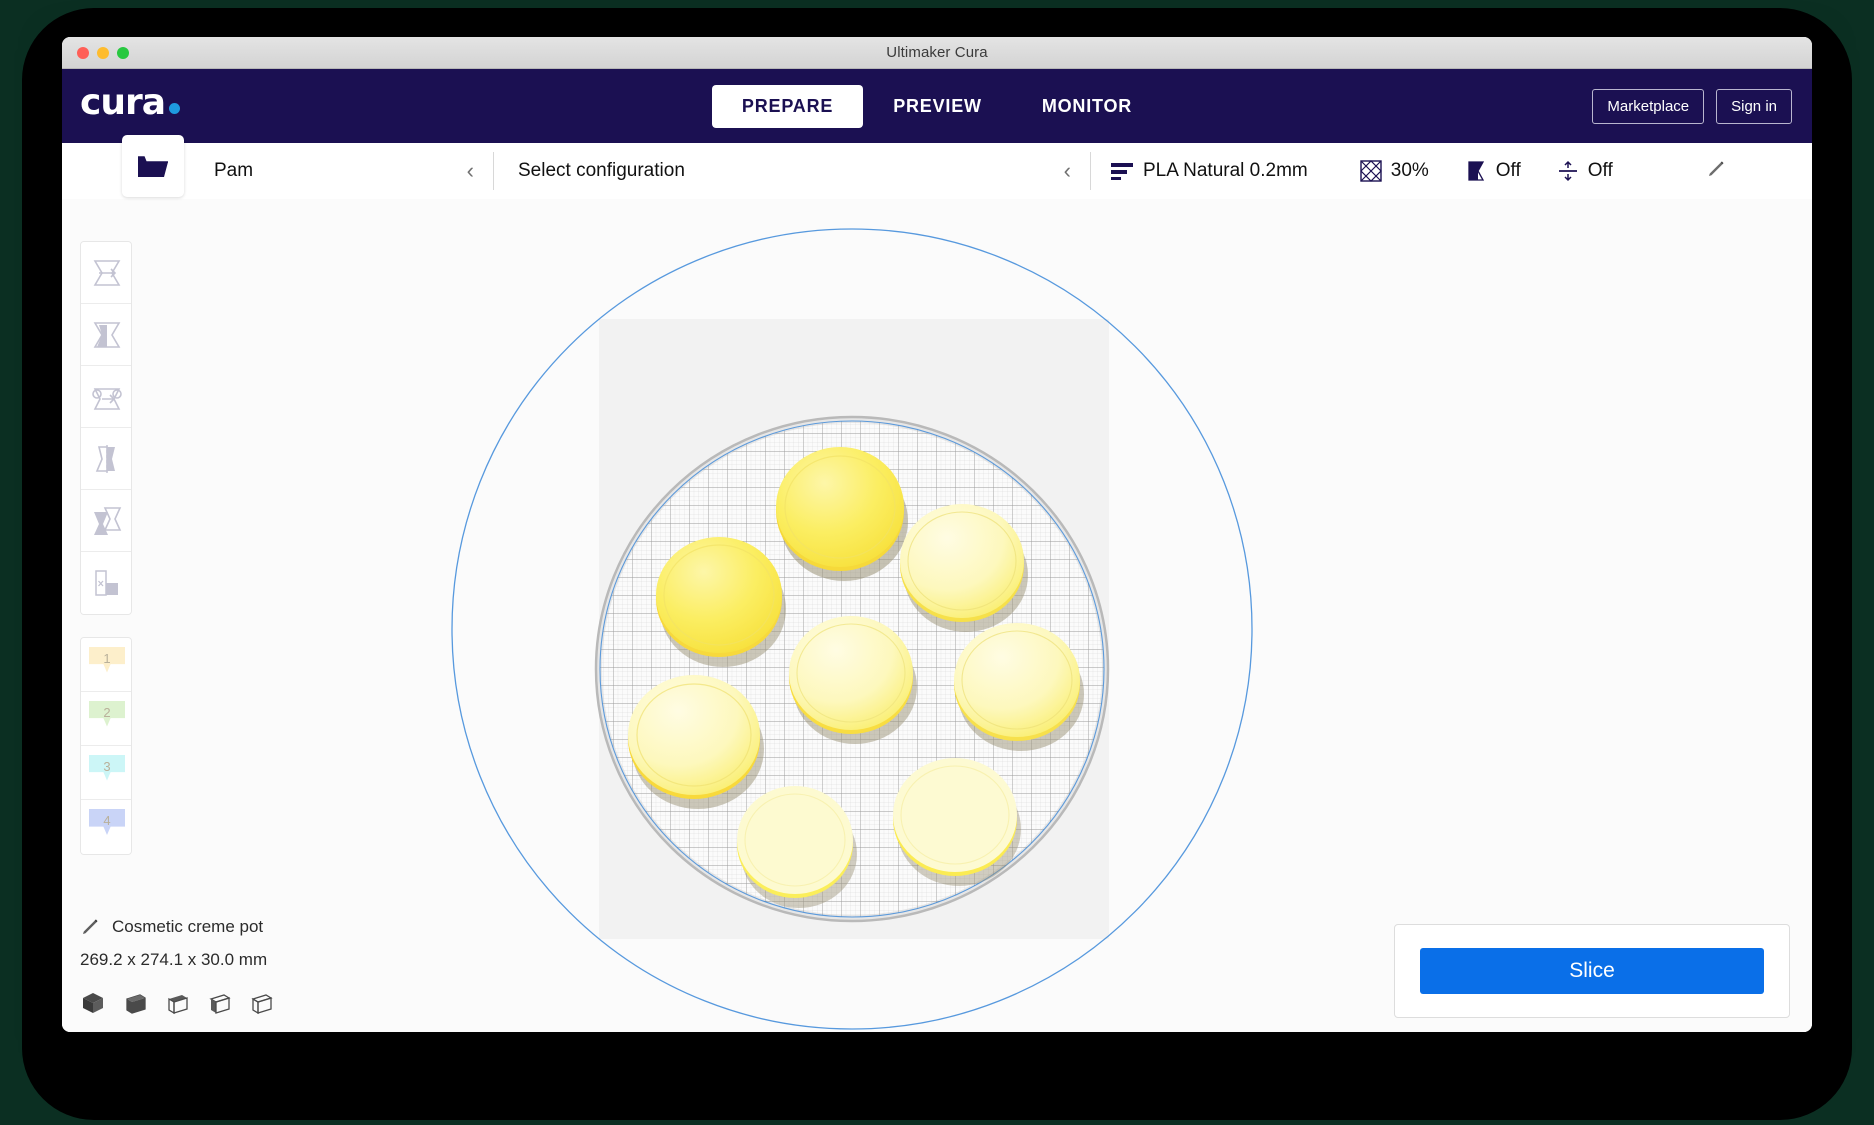 This screenshot has width=1874, height=1125. I want to click on extruder-group: 1 2 3 4, so click(106, 746).